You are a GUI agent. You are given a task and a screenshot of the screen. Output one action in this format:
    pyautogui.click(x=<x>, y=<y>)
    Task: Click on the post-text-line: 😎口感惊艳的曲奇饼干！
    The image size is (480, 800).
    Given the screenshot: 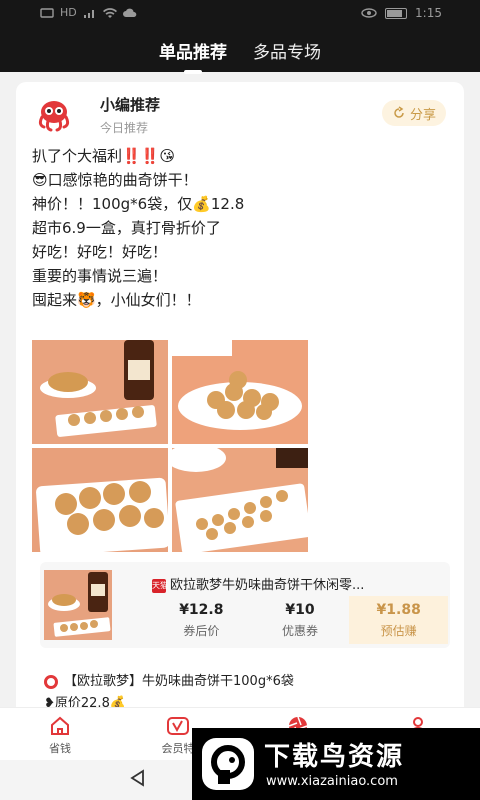 What is the action you would take?
    pyautogui.click(x=115, y=180)
    